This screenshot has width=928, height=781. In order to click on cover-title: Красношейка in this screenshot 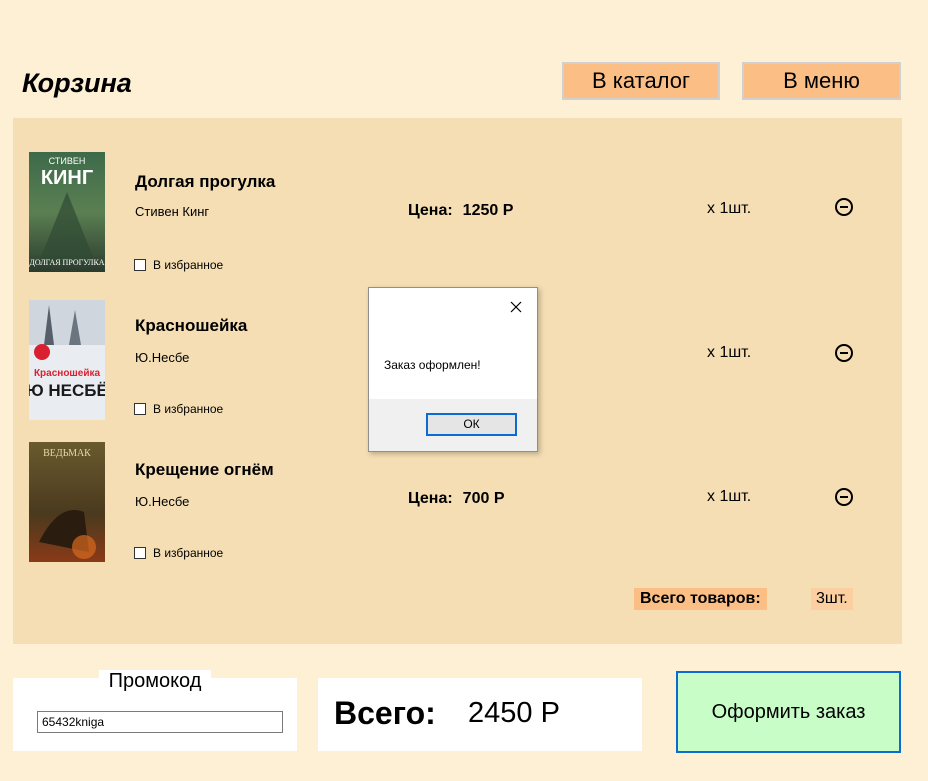, I will do `click(67, 373)`.